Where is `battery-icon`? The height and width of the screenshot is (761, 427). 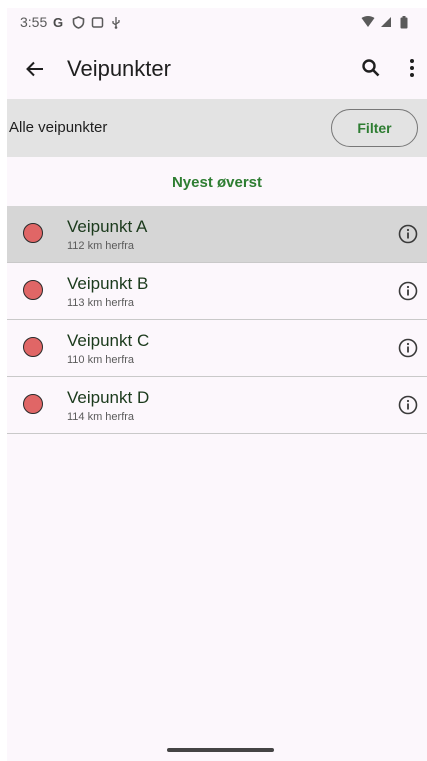
battery-icon is located at coordinates (404, 22).